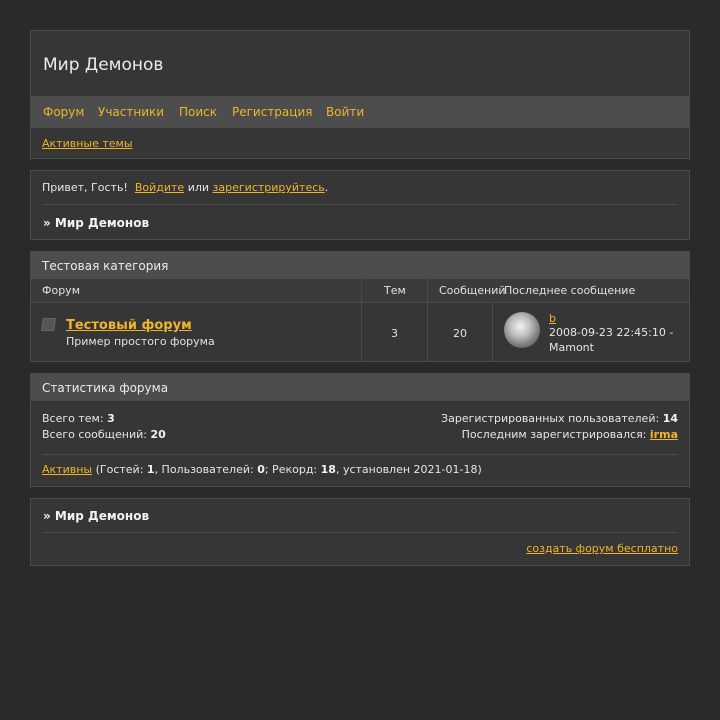  Describe the element at coordinates (94, 434) in the screenshot. I see `total-posts-label: Всего сообщений:` at that location.